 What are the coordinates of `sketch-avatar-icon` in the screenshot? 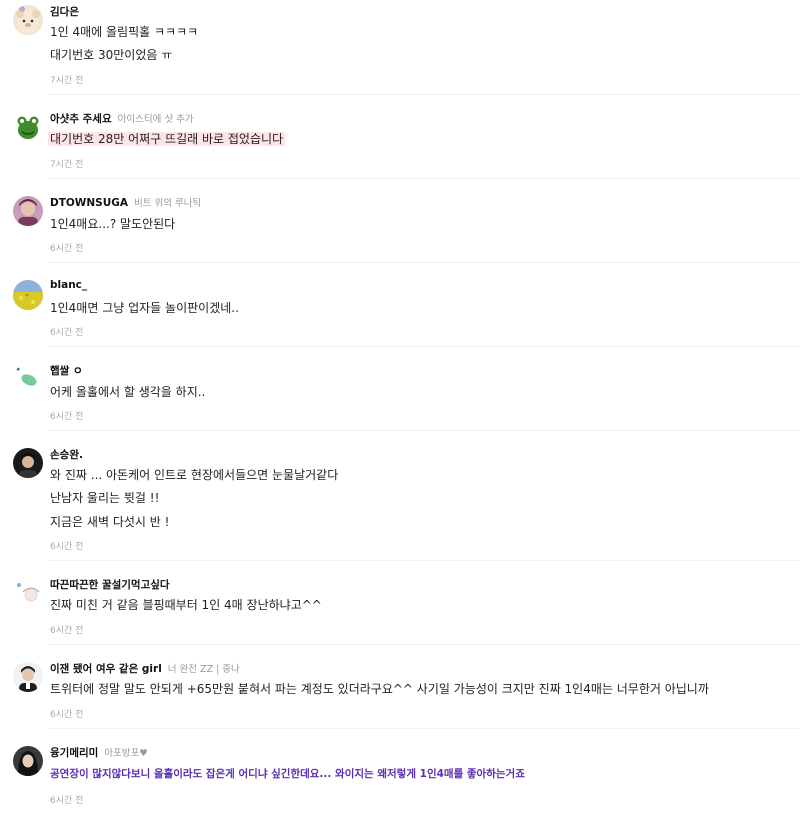 It's located at (28, 593).